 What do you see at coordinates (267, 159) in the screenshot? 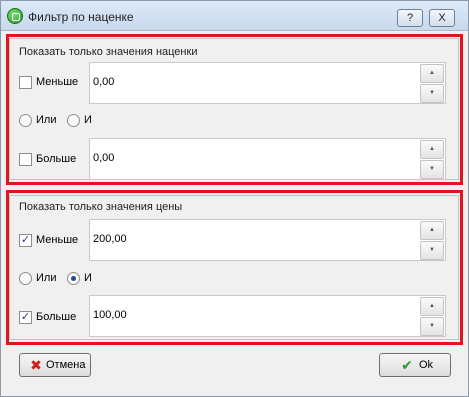
I see `markup-greater-spinbox: 0,00 ▲ ▼` at bounding box center [267, 159].